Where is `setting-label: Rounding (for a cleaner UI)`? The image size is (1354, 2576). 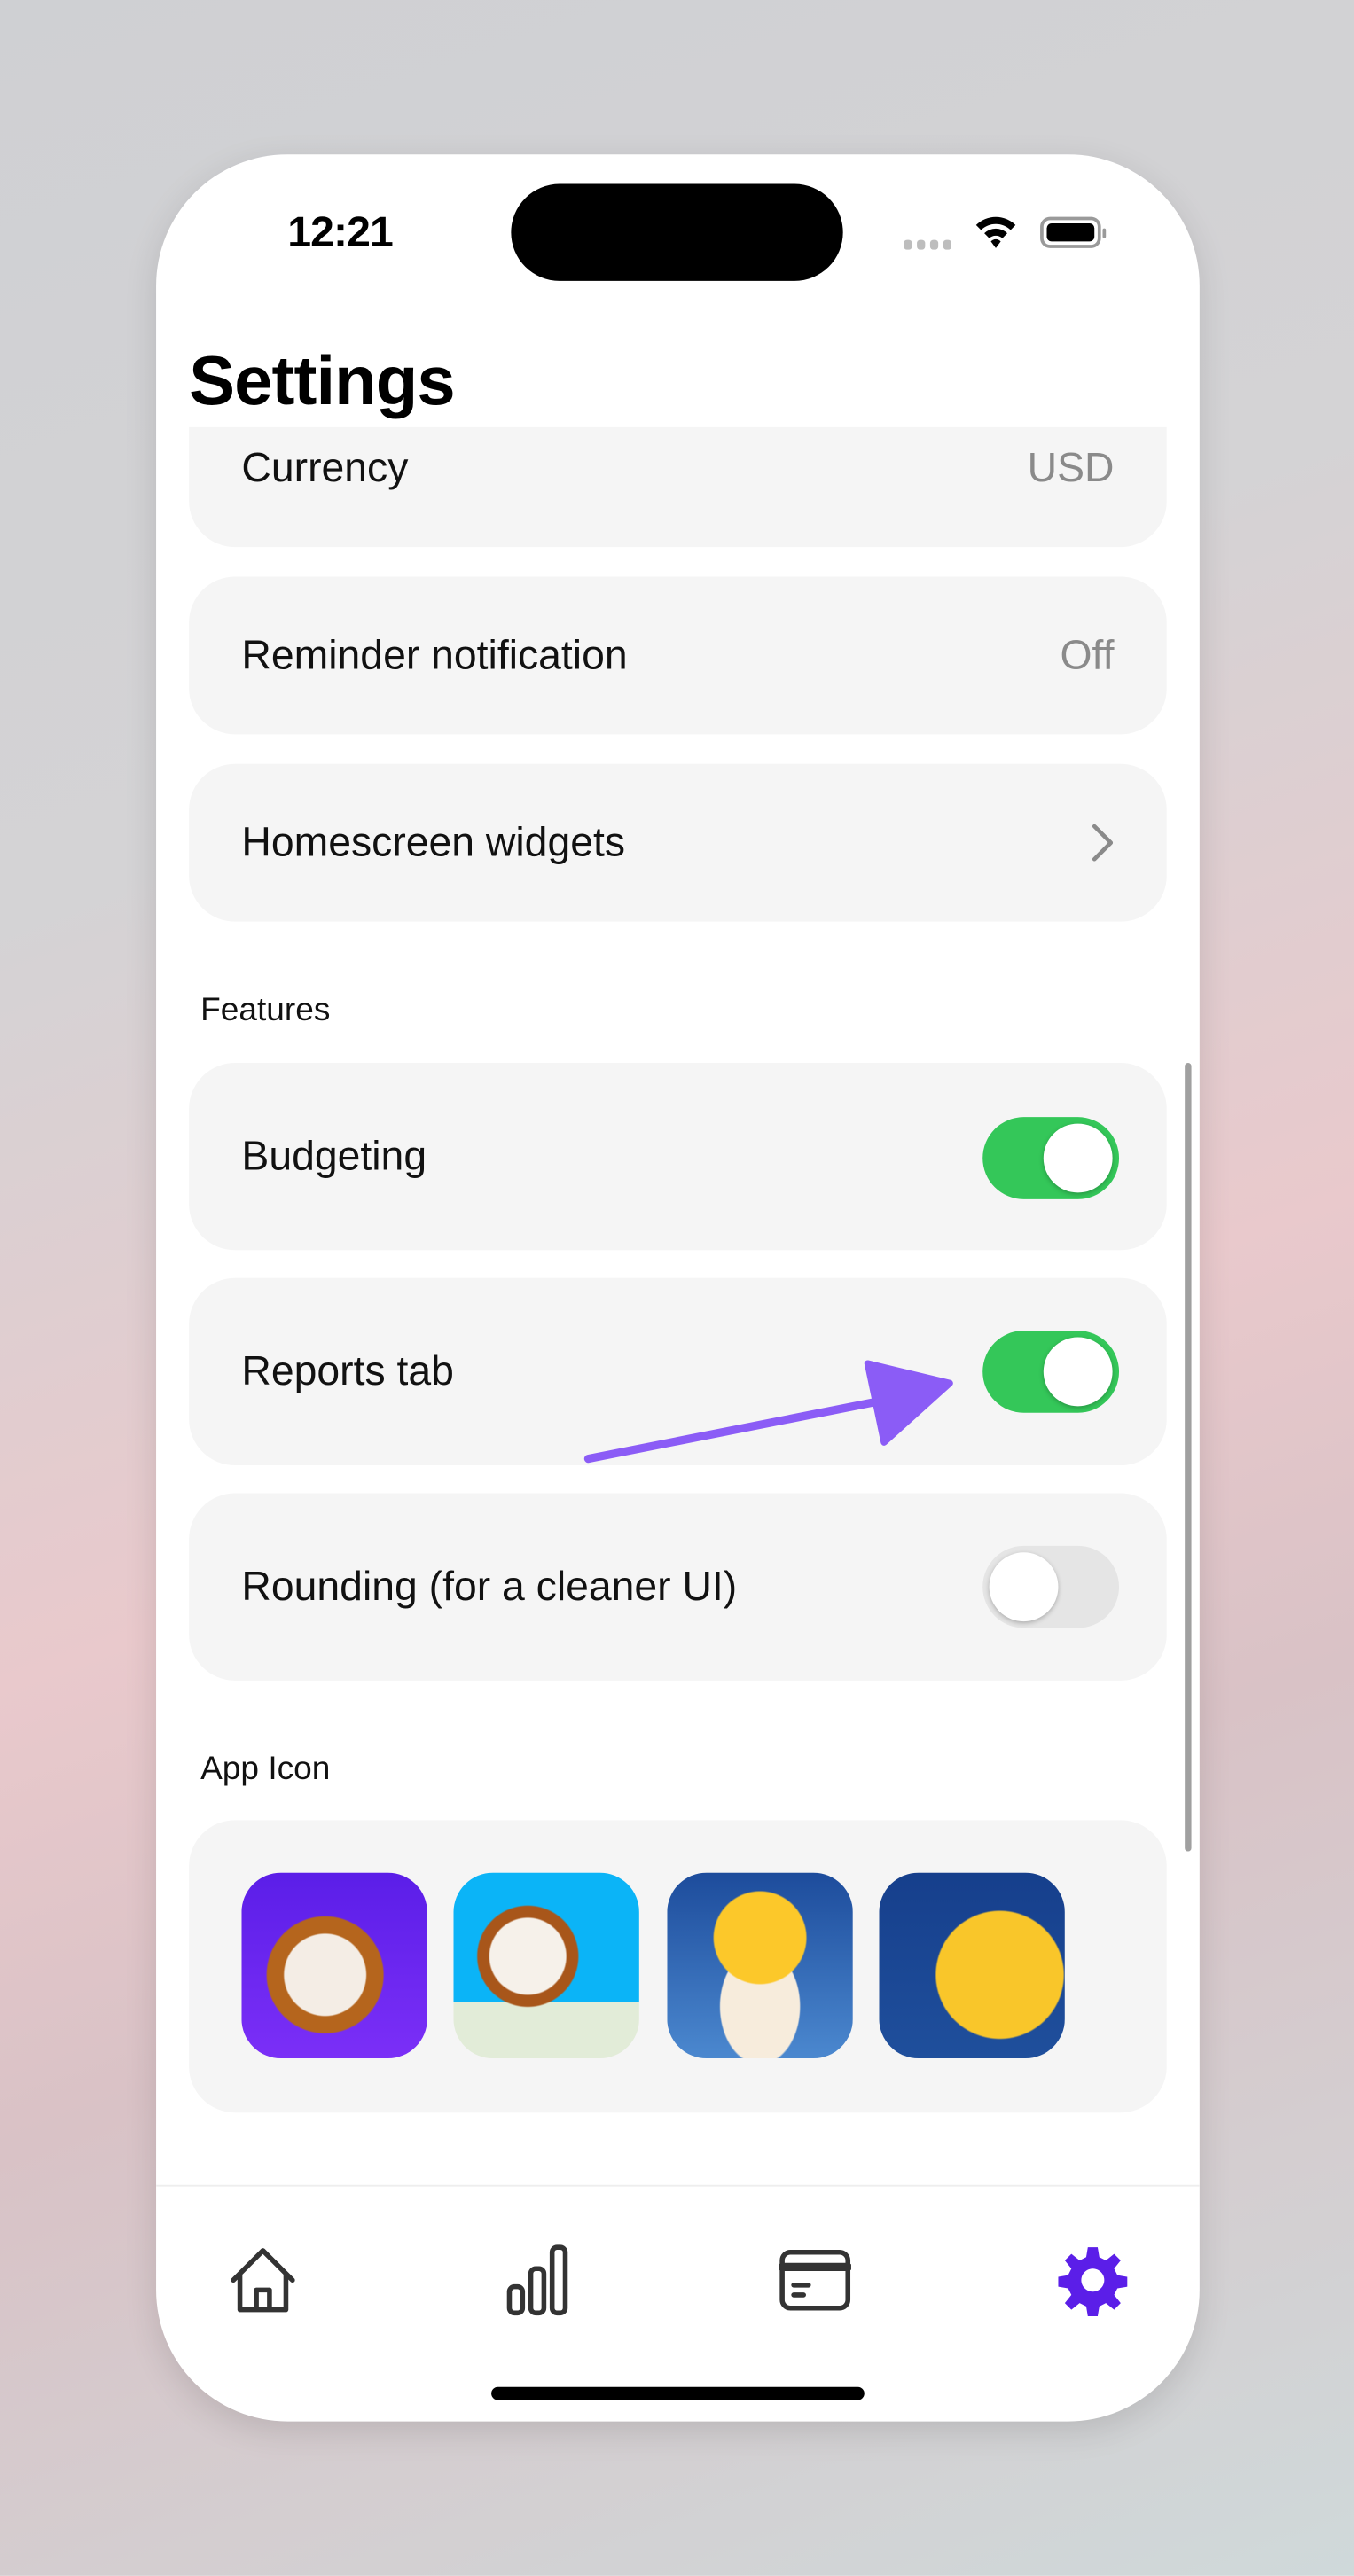 setting-label: Rounding (for a cleaner UI) is located at coordinates (489, 1587).